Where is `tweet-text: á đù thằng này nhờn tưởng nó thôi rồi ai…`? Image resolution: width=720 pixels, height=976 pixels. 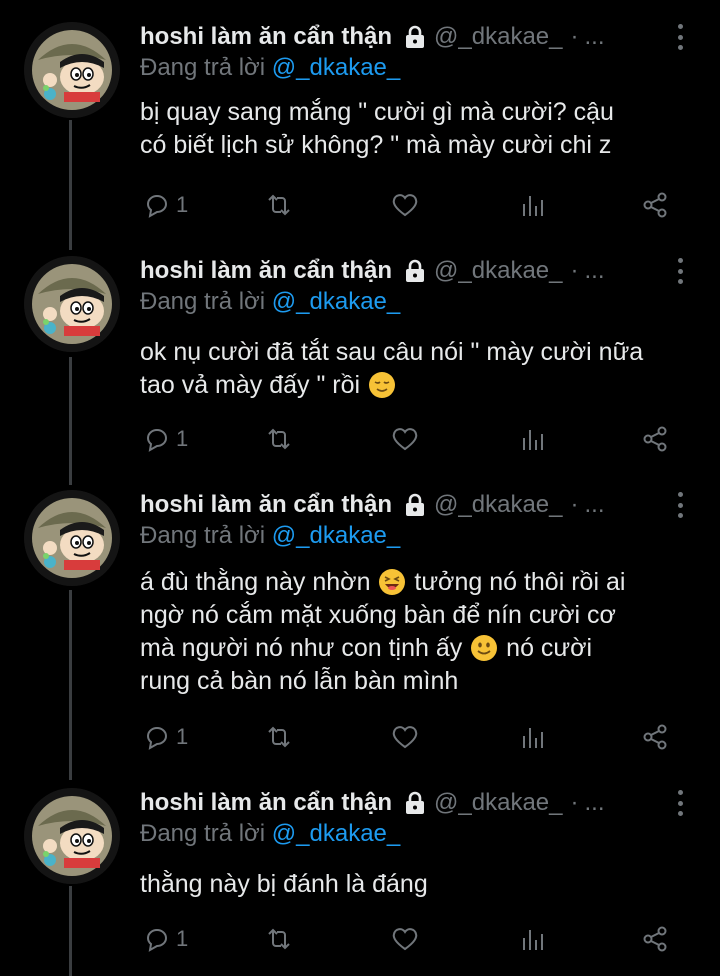 tweet-text: á đù thằng này nhờn tưởng nó thôi rồi ai… is located at coordinates (420, 632).